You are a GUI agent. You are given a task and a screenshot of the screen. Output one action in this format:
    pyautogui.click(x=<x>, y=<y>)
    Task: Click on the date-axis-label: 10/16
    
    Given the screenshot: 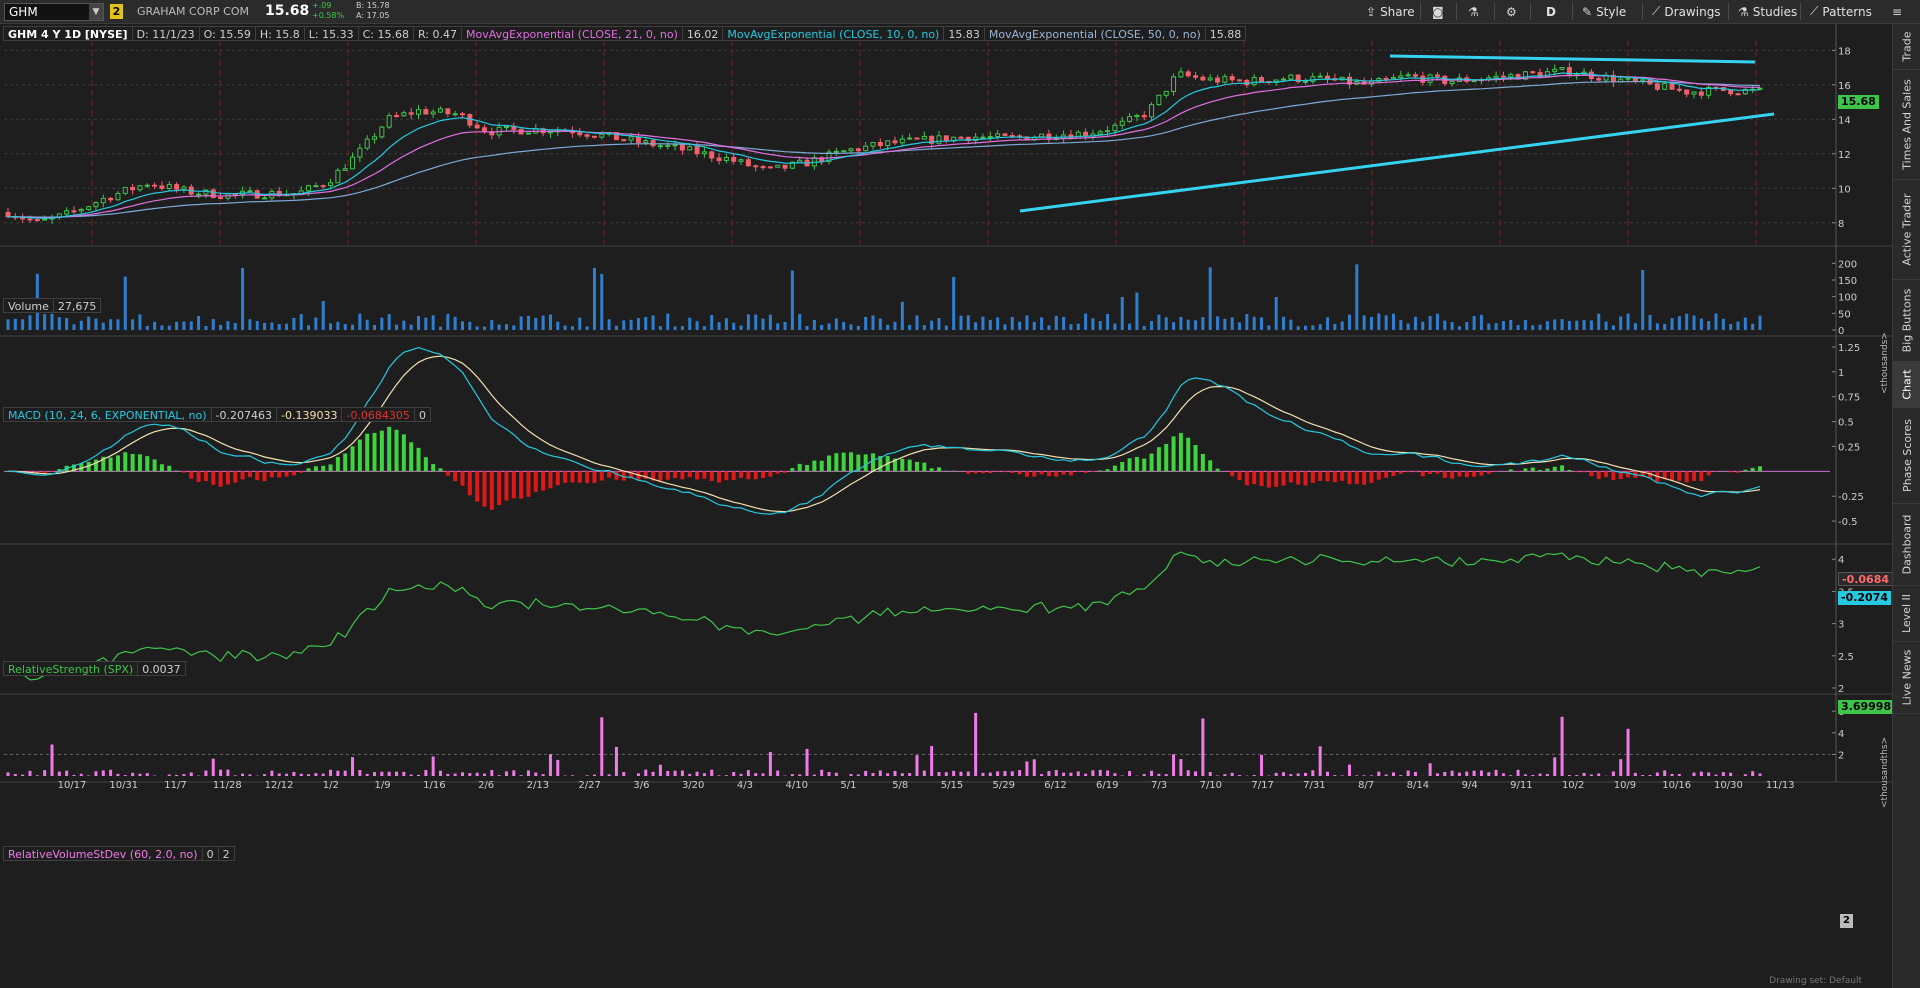 What is the action you would take?
    pyautogui.click(x=1676, y=785)
    